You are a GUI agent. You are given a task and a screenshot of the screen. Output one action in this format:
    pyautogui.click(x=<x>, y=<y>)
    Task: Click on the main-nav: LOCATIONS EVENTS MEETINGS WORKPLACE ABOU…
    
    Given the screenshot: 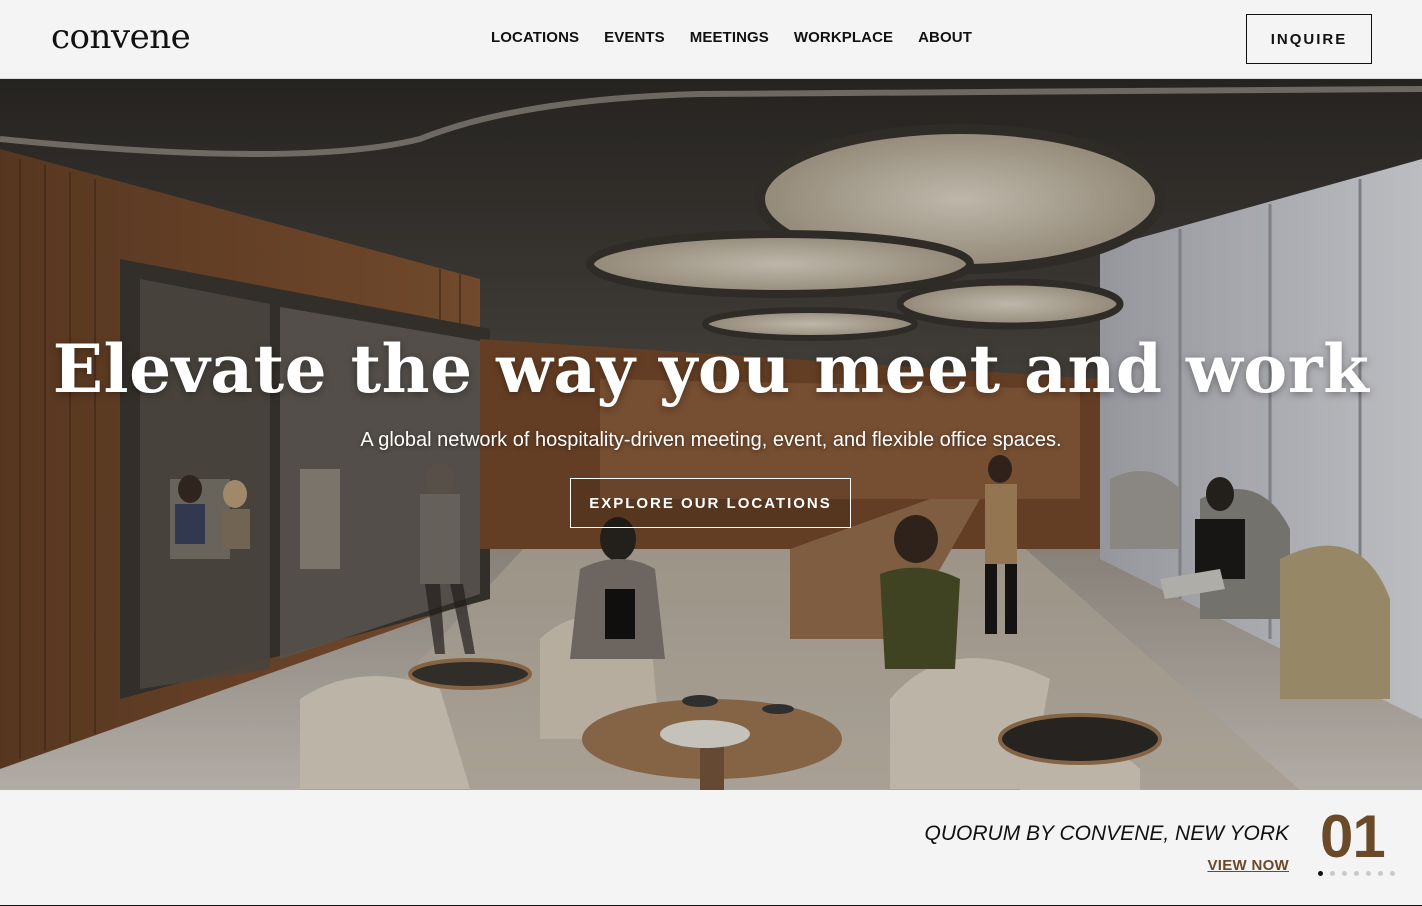 What is the action you would take?
    pyautogui.click(x=731, y=38)
    